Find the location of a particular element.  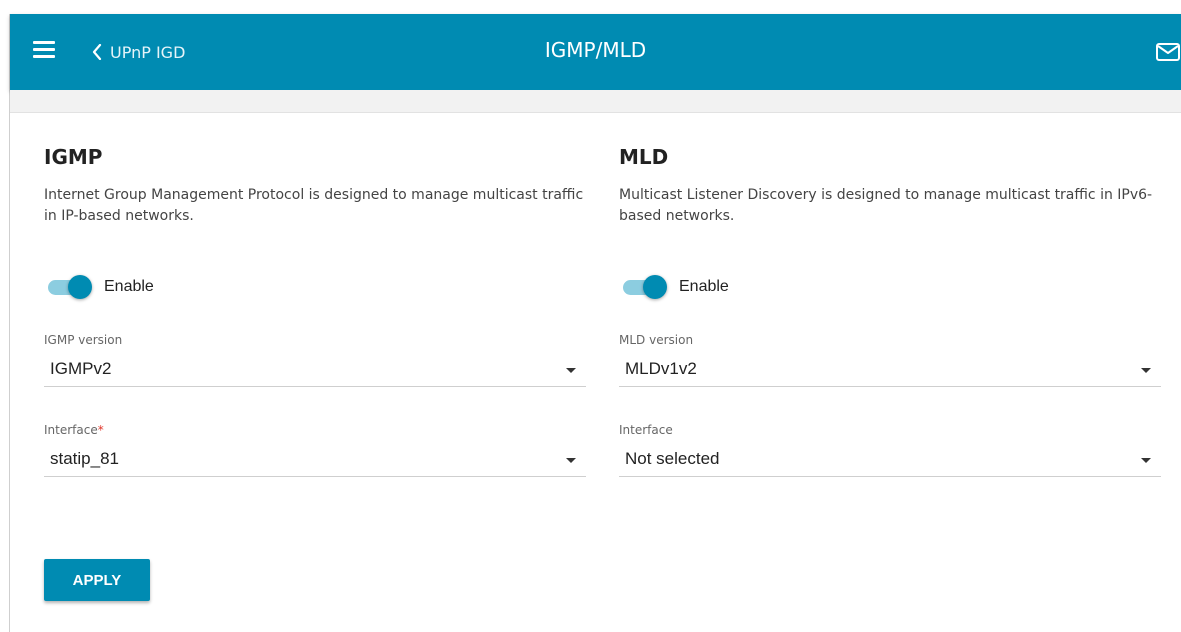

mld-interface-label: Interface is located at coordinates (646, 430).